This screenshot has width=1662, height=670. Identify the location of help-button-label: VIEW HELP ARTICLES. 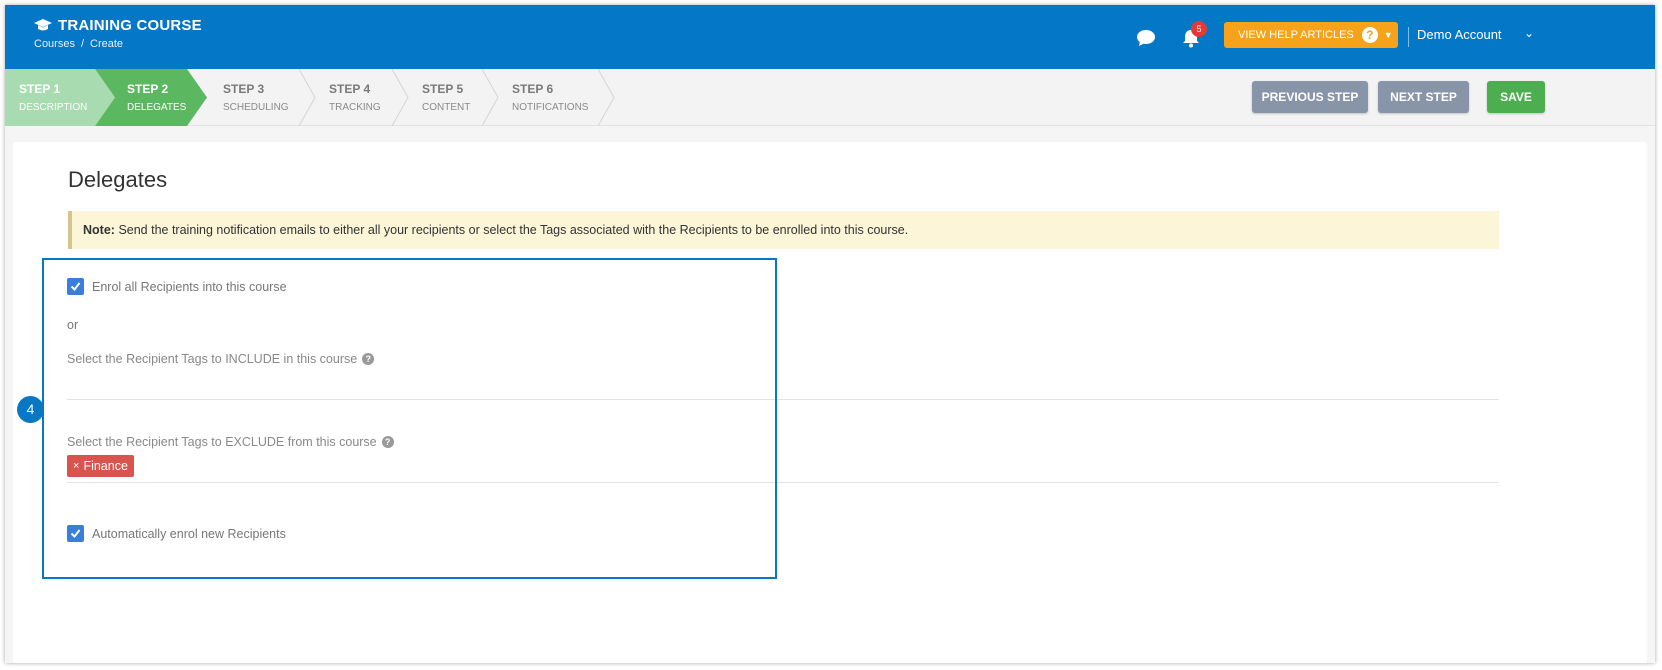
(1296, 35).